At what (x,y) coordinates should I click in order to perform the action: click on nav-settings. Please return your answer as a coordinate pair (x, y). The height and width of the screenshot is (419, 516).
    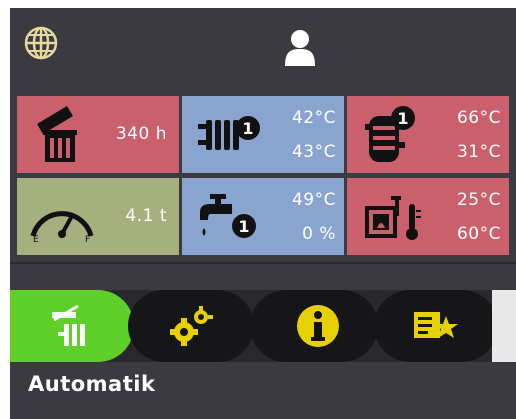
    Looking at the image, I should click on (191, 326).